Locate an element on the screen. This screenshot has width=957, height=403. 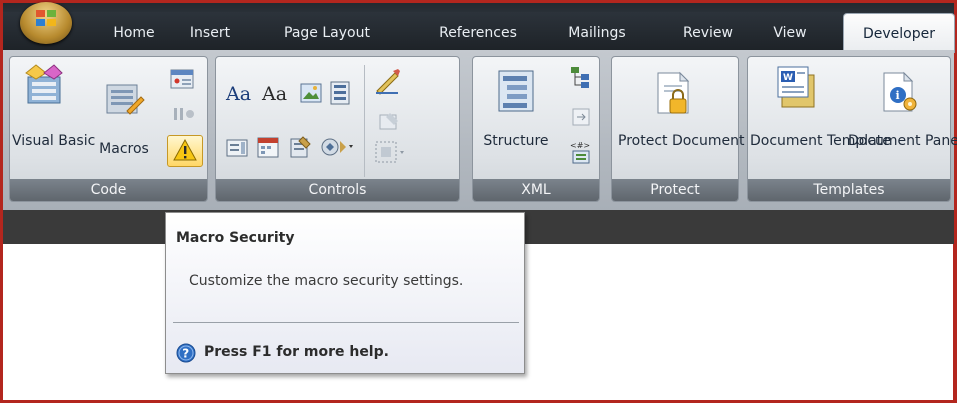
group-controls-label: Controls is located at coordinates (337, 190).